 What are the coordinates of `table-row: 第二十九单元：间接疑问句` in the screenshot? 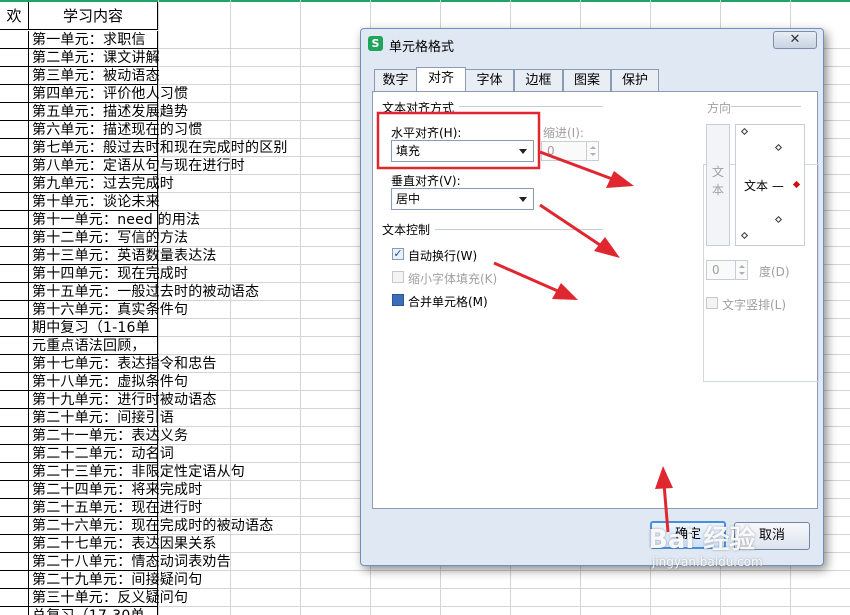 It's located at (115, 580).